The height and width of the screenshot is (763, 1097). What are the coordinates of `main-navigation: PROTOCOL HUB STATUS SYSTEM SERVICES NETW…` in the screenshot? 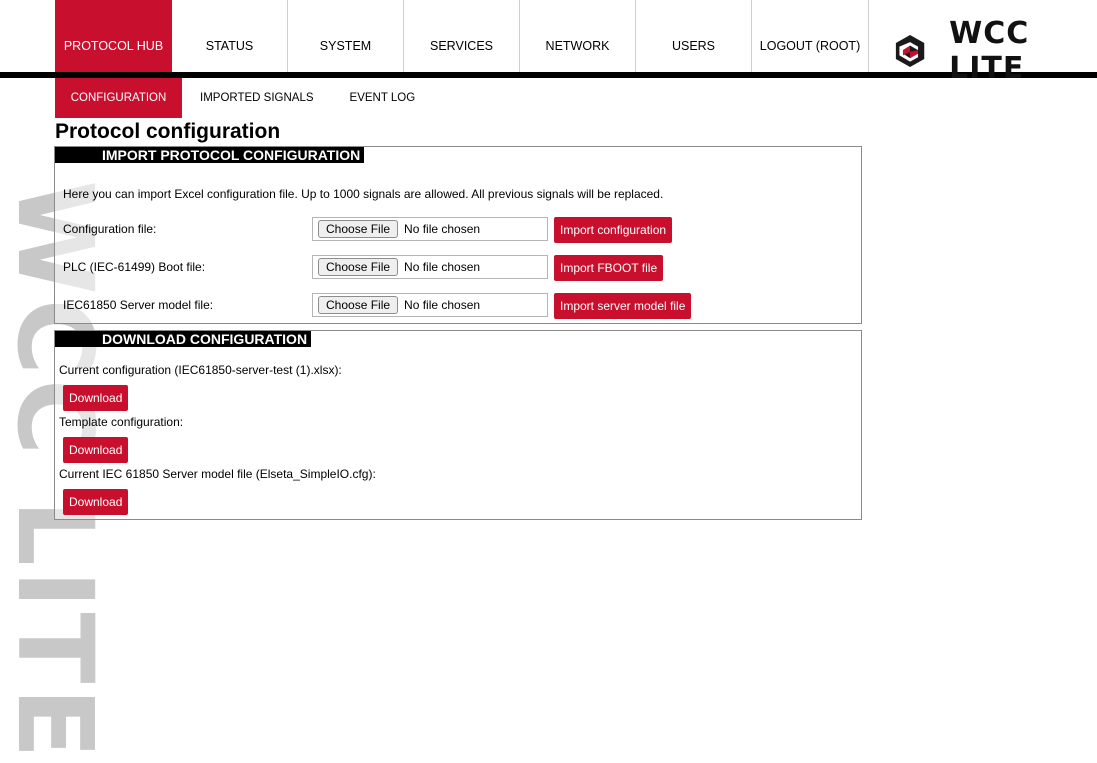 It's located at (462, 36).